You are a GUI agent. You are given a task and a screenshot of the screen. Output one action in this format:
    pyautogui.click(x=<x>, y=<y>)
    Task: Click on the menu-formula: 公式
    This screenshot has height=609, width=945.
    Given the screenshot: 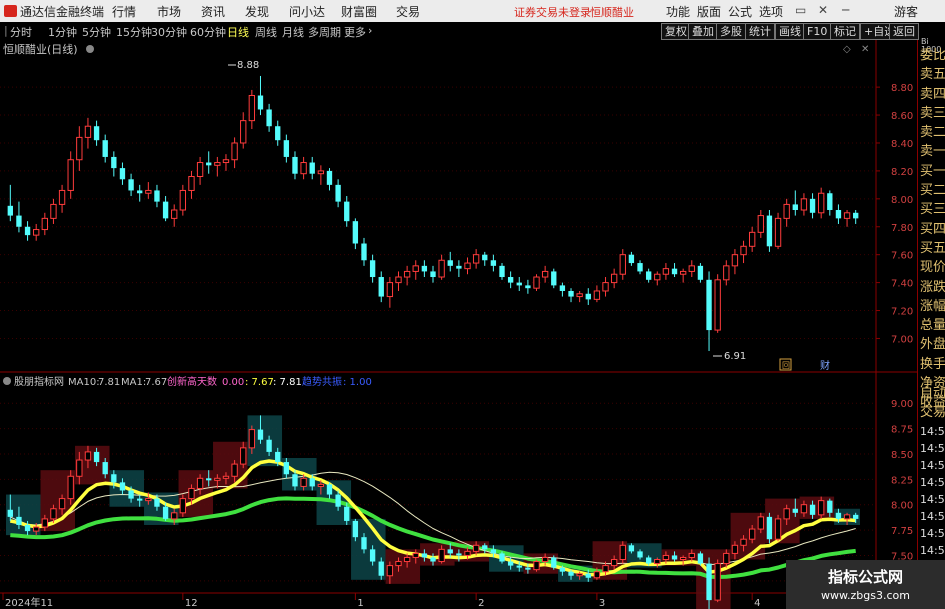 What is the action you would take?
    pyautogui.click(x=740, y=11)
    